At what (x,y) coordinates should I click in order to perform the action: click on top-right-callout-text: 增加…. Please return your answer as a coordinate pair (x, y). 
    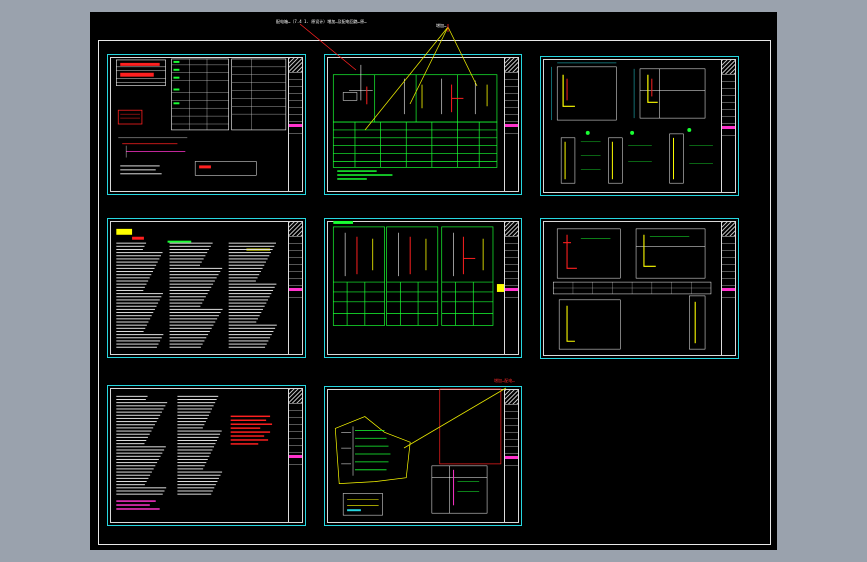
    Looking at the image, I should click on (441, 25).